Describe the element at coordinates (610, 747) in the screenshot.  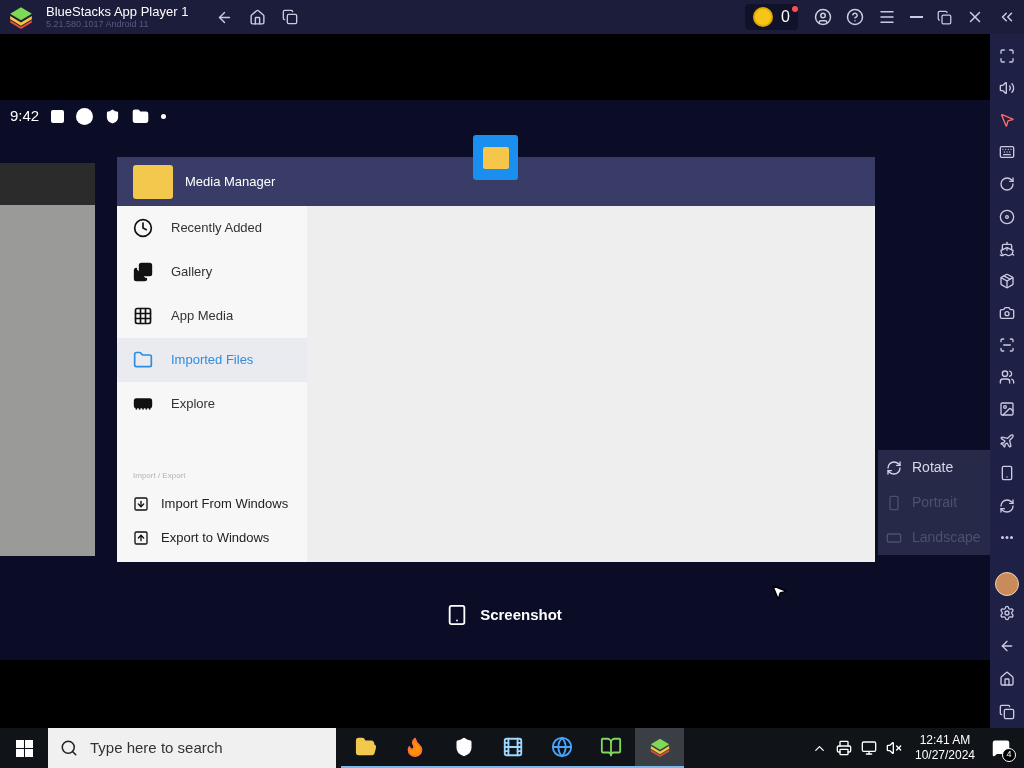
I see `book-icon` at that location.